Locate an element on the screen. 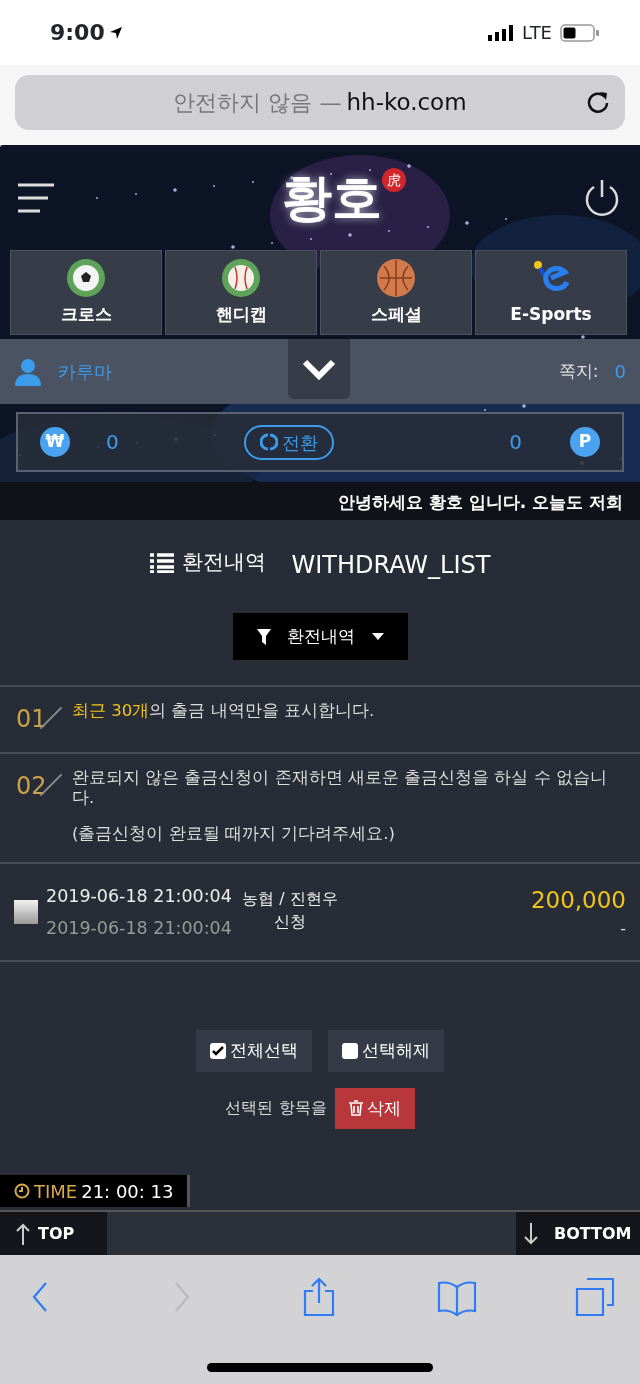 Image resolution: width=640 pixels, height=1384 pixels. status-text: 신청 is located at coordinates (289, 921).